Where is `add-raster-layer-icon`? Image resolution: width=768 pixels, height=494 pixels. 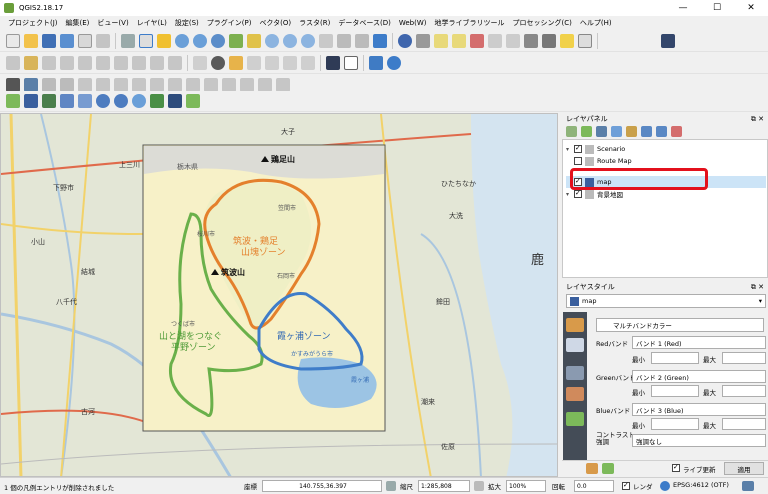 add-raster-layer-icon is located at coordinates (31, 101).